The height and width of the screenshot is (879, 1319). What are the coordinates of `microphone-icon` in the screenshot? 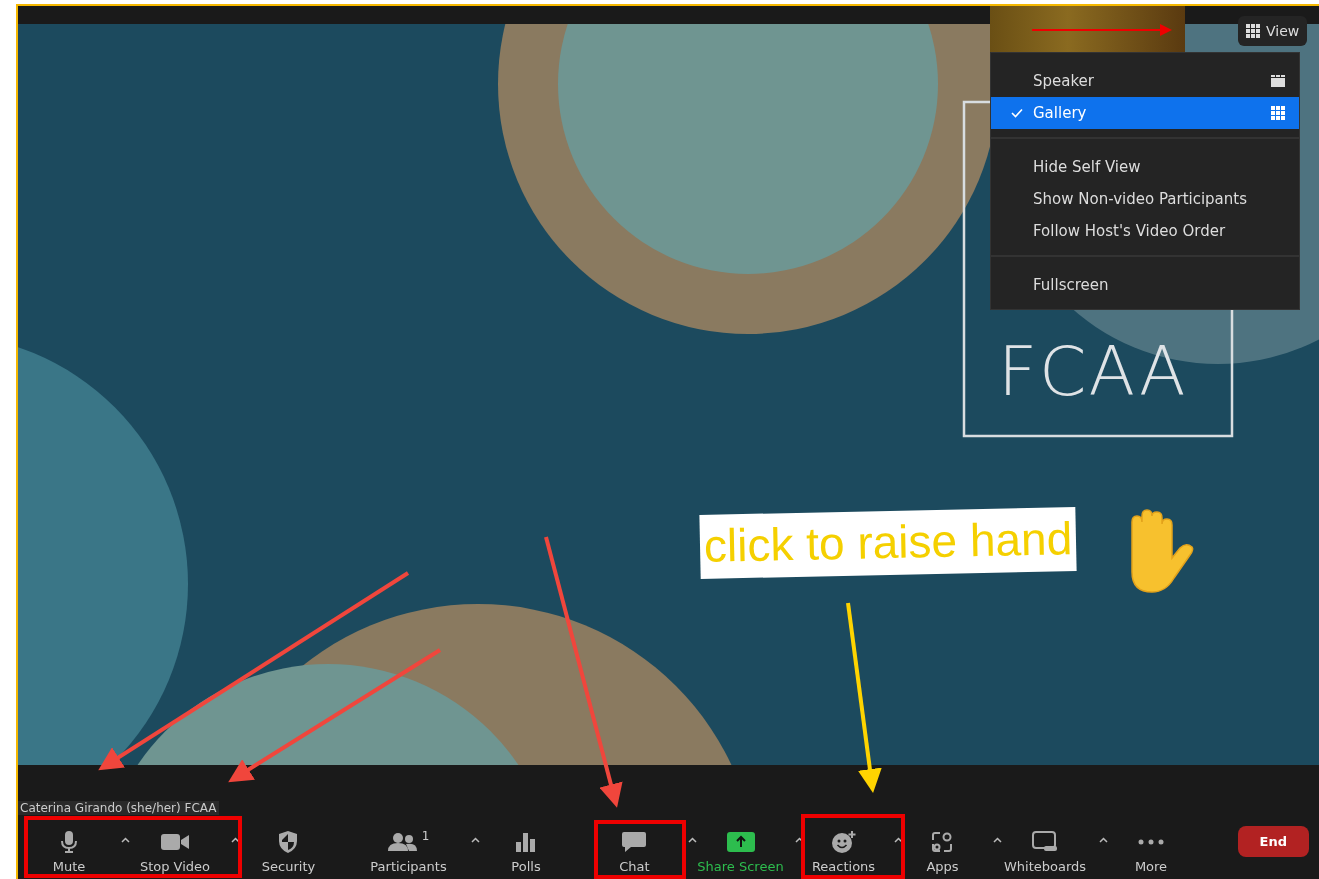 It's located at (69, 841).